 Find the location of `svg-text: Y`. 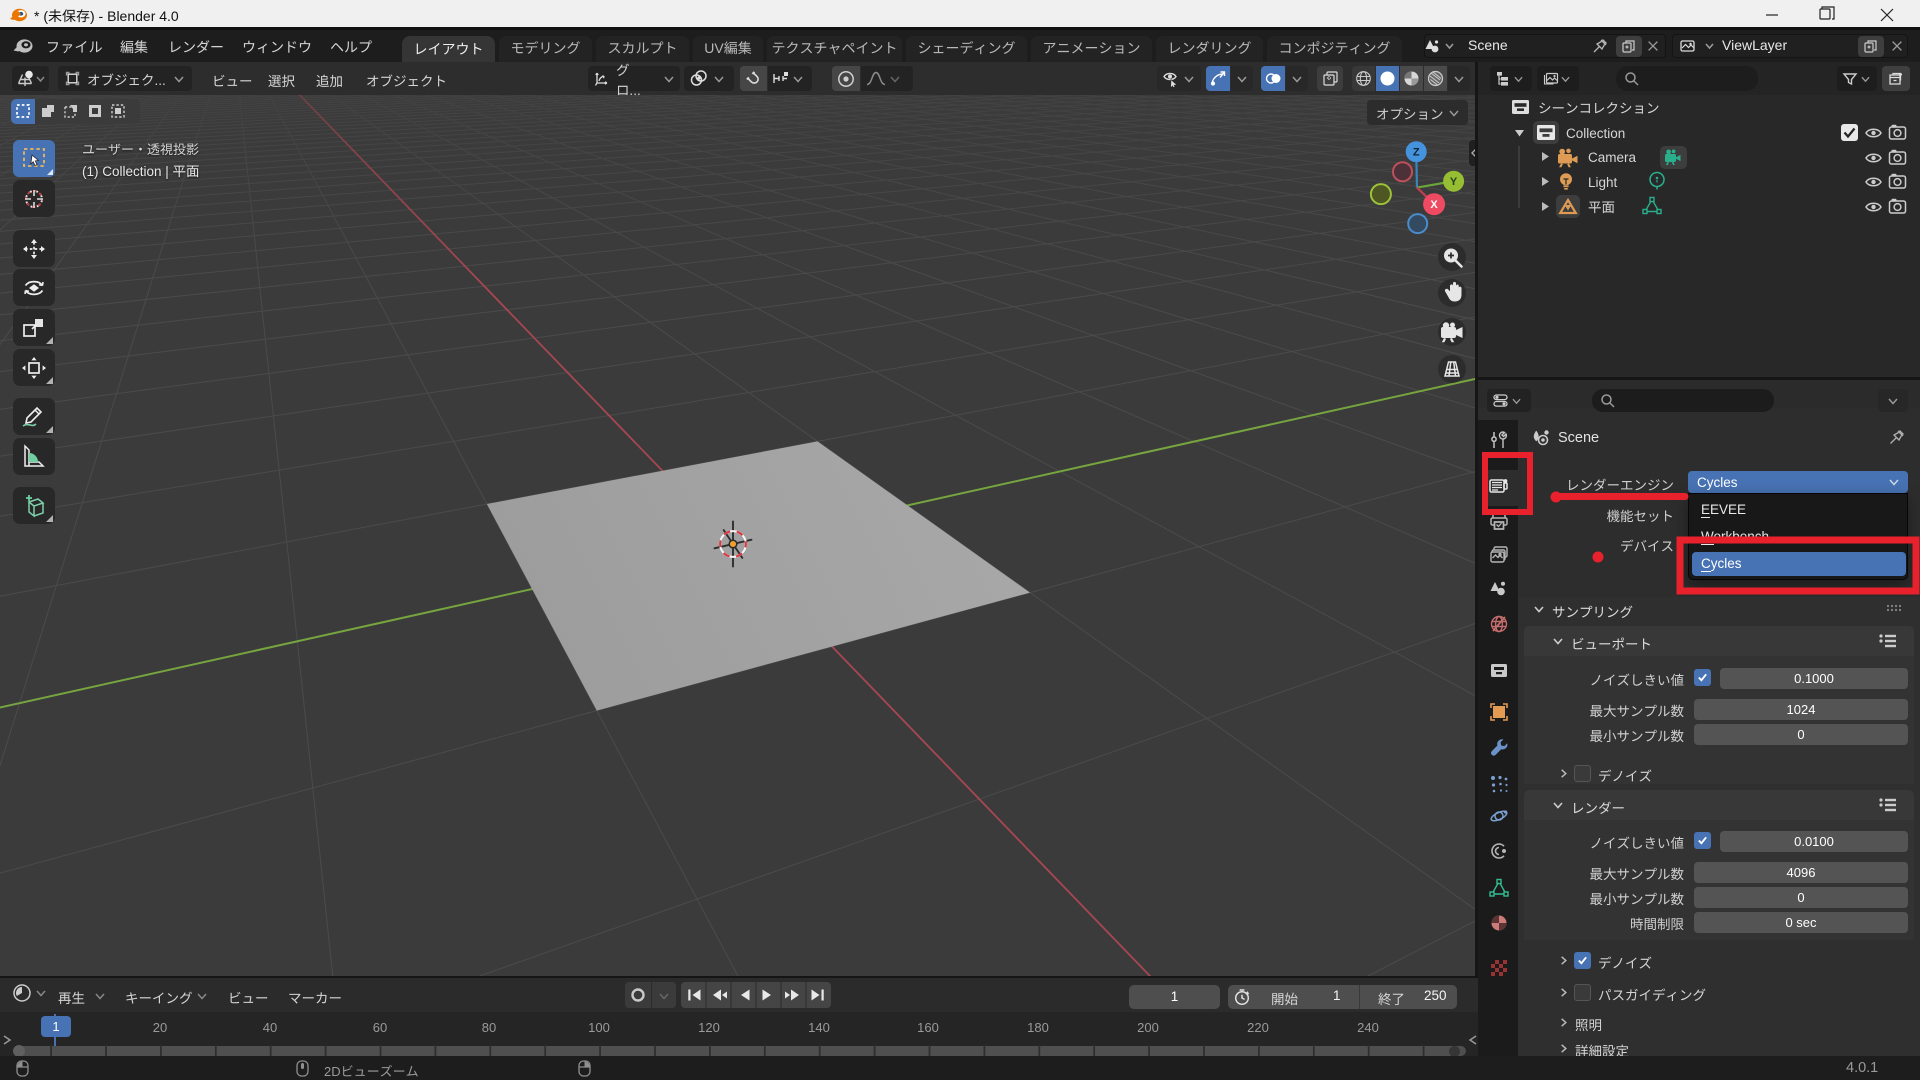

svg-text: Y is located at coordinates (1454, 182).